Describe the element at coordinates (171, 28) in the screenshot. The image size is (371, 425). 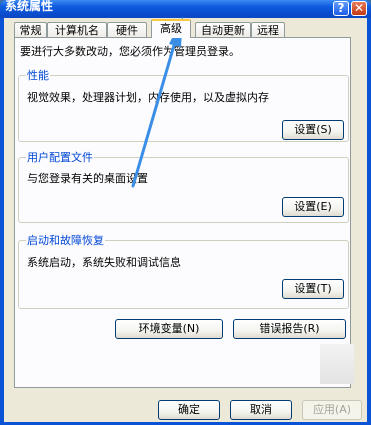
I see `tab-advanced: 高级` at that location.